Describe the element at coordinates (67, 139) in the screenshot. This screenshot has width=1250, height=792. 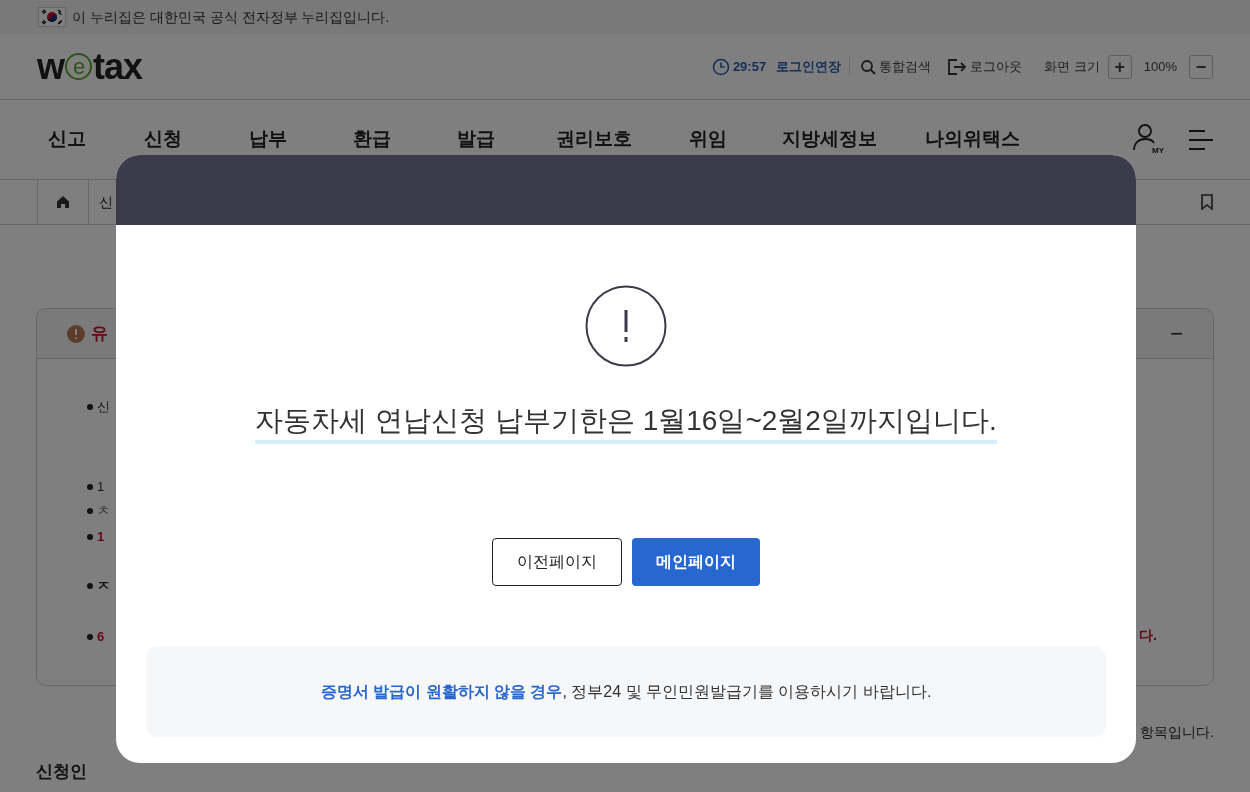
I see `nav-tab: 신고` at that location.